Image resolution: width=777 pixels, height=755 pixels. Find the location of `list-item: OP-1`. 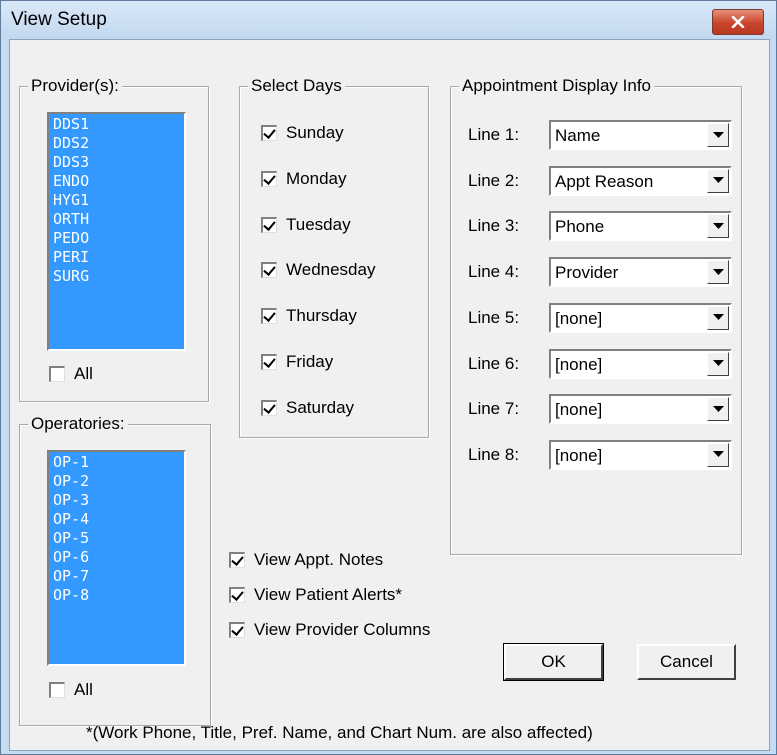

list-item: OP-1 is located at coordinates (116, 462).